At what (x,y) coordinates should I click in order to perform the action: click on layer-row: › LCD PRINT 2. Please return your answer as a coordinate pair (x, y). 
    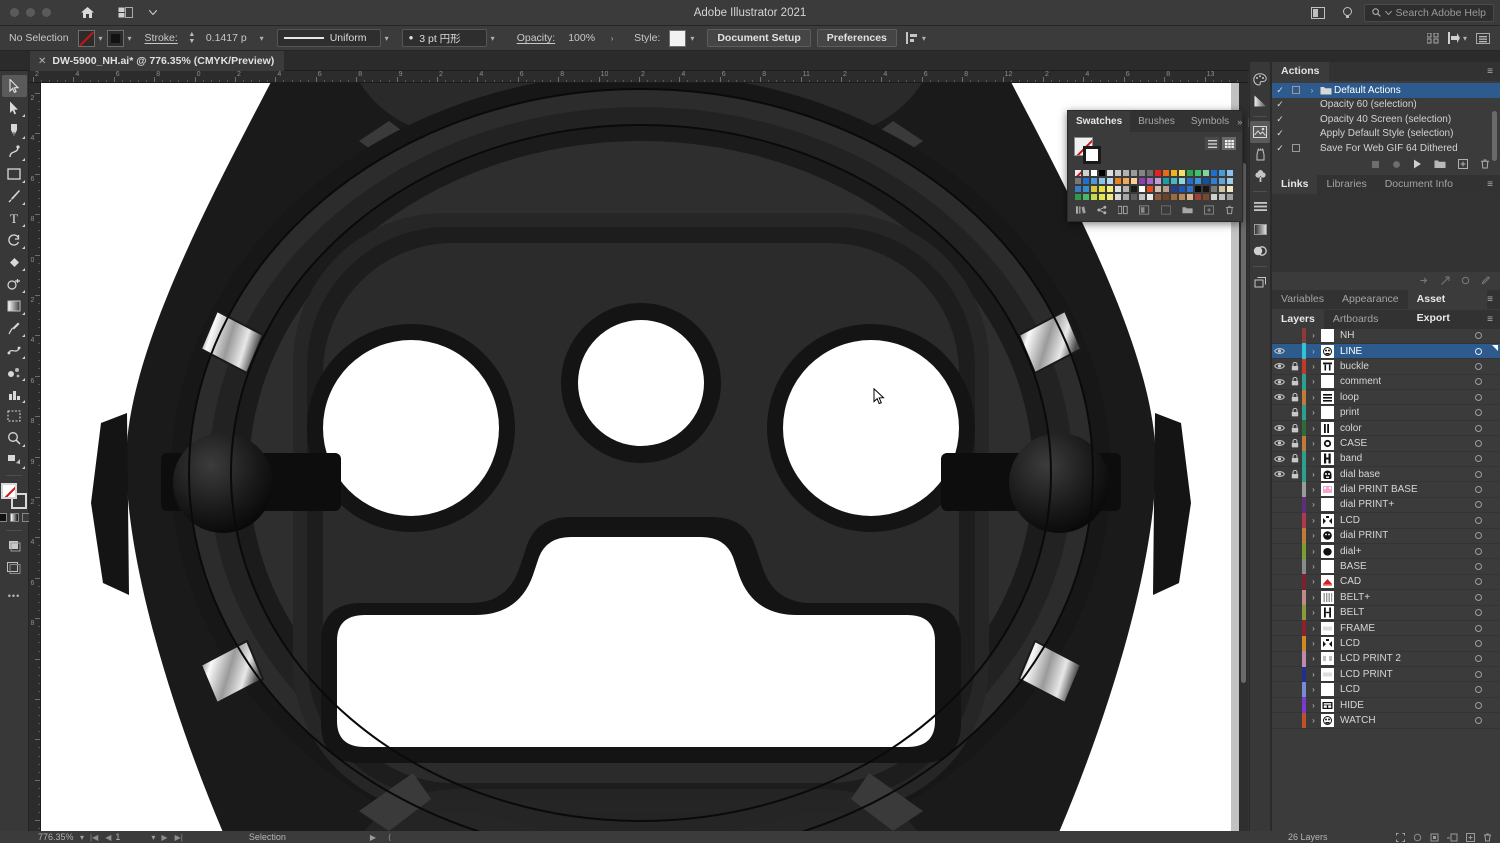
    Looking at the image, I should click on (1386, 659).